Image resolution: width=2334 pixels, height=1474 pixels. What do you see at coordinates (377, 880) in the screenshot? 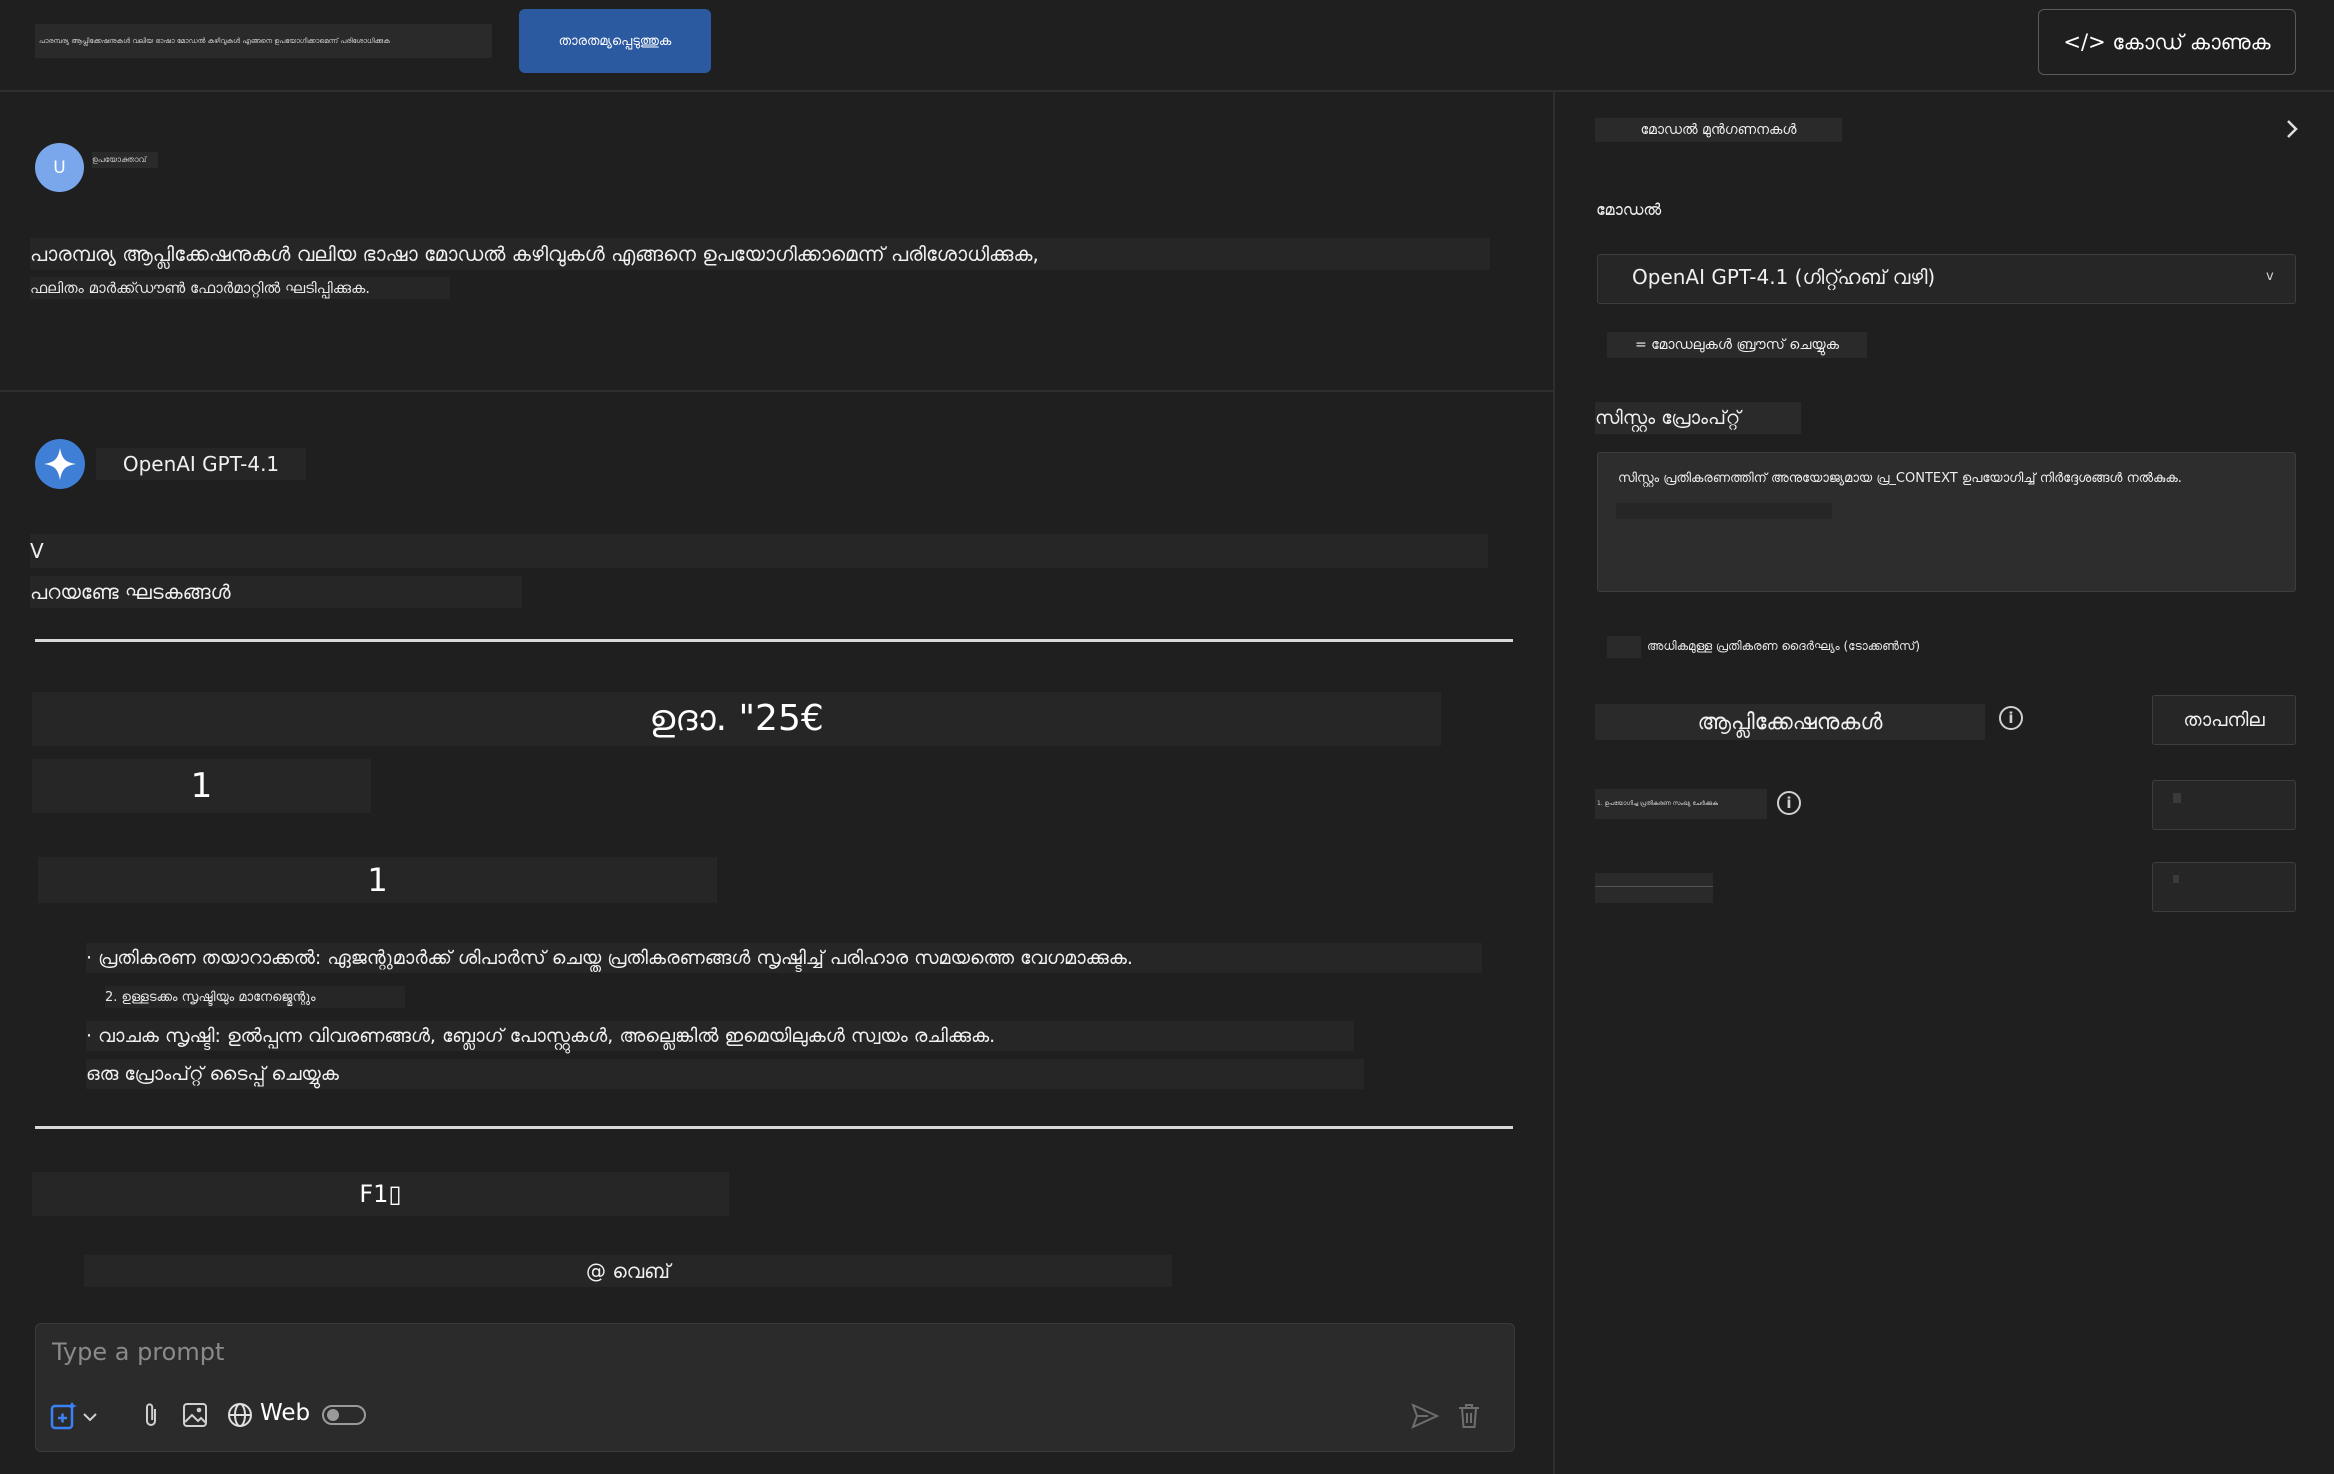
I see `number-block-b: 1` at bounding box center [377, 880].